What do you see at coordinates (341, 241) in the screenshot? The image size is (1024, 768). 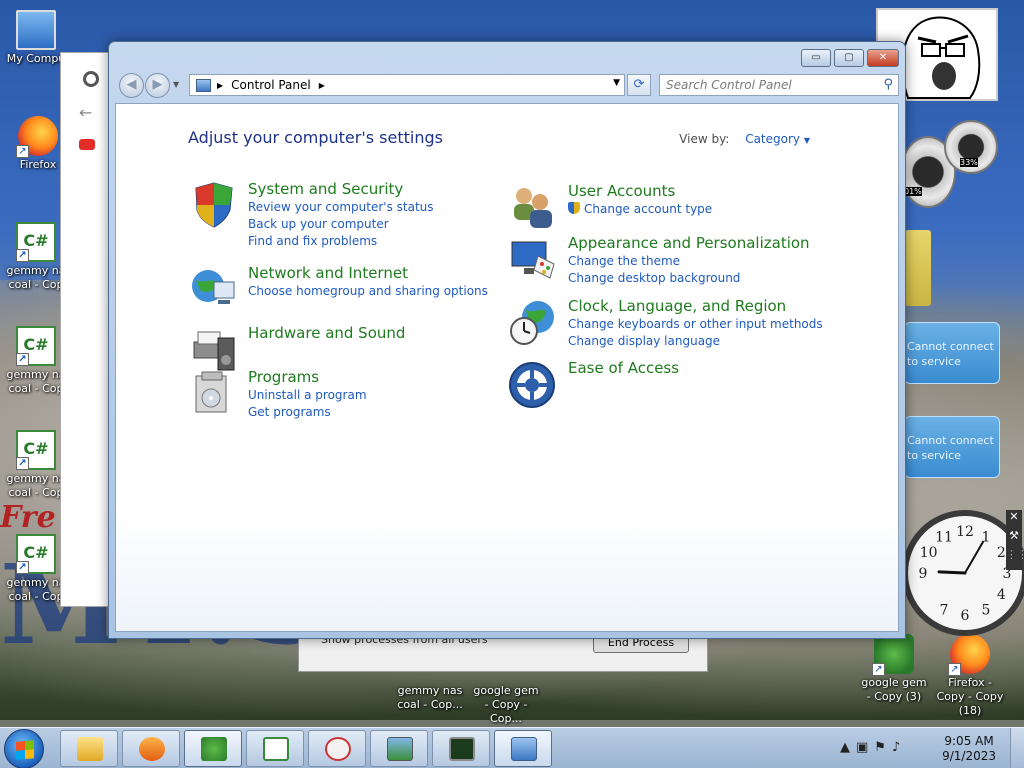 I see `link-find-fix: Find and fix problems` at bounding box center [341, 241].